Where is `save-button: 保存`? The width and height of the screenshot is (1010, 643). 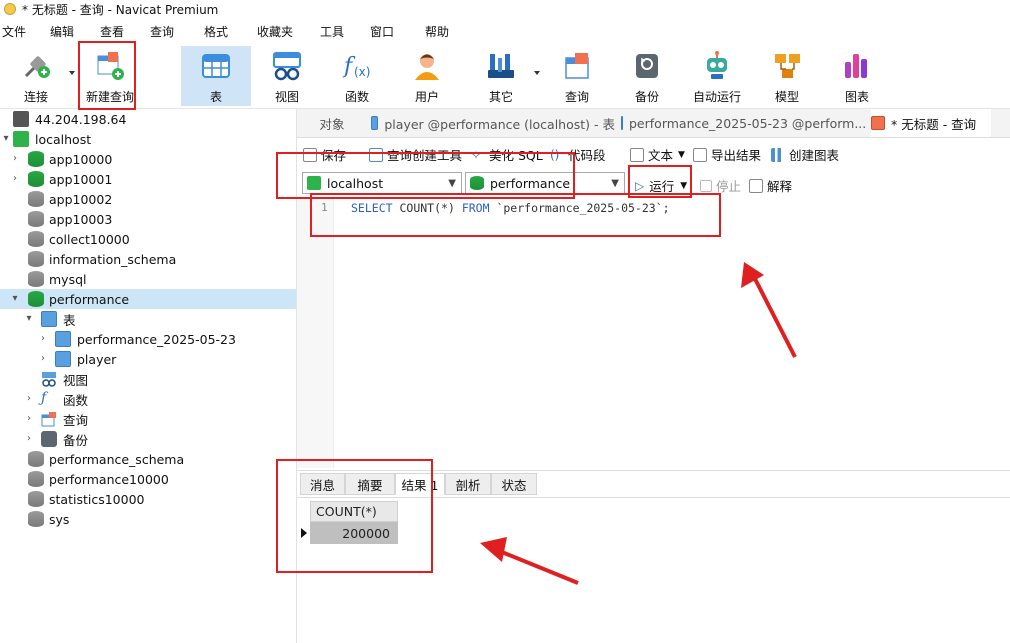
save-button: 保存 is located at coordinates (324, 154).